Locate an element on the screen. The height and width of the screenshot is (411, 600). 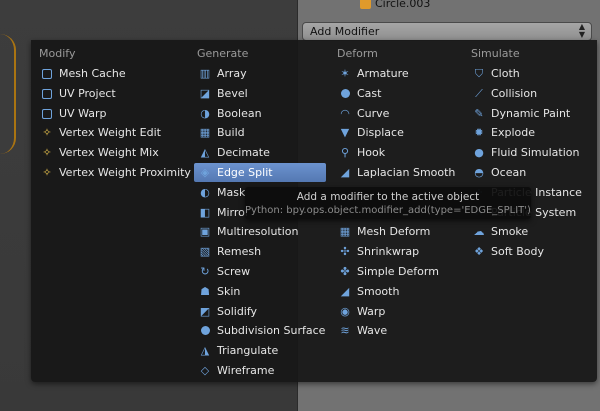
menu-item-soft-body: ❖ Soft Body is located at coordinates (531, 251).